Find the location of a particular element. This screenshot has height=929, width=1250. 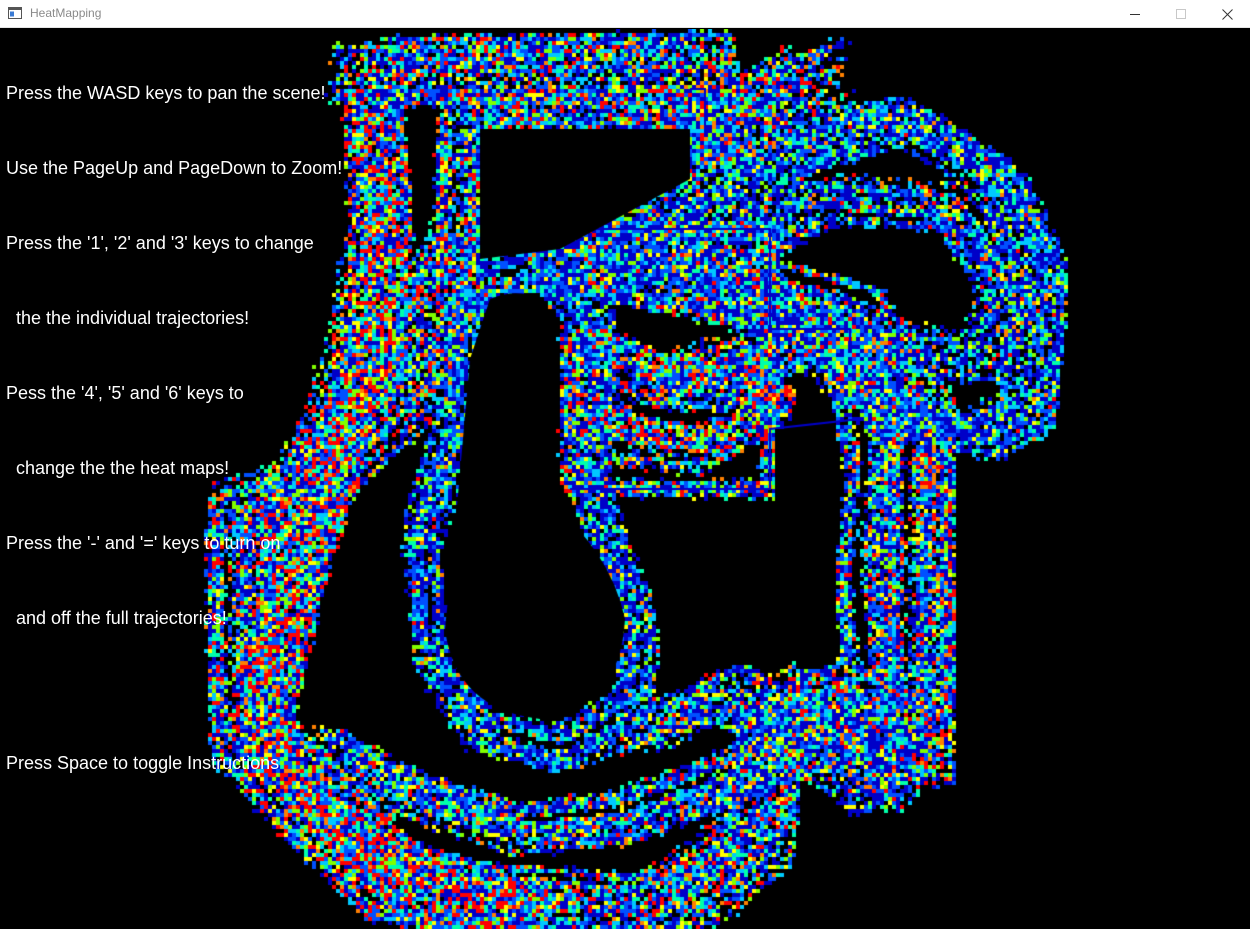

close-icon is located at coordinates (1227, 14).